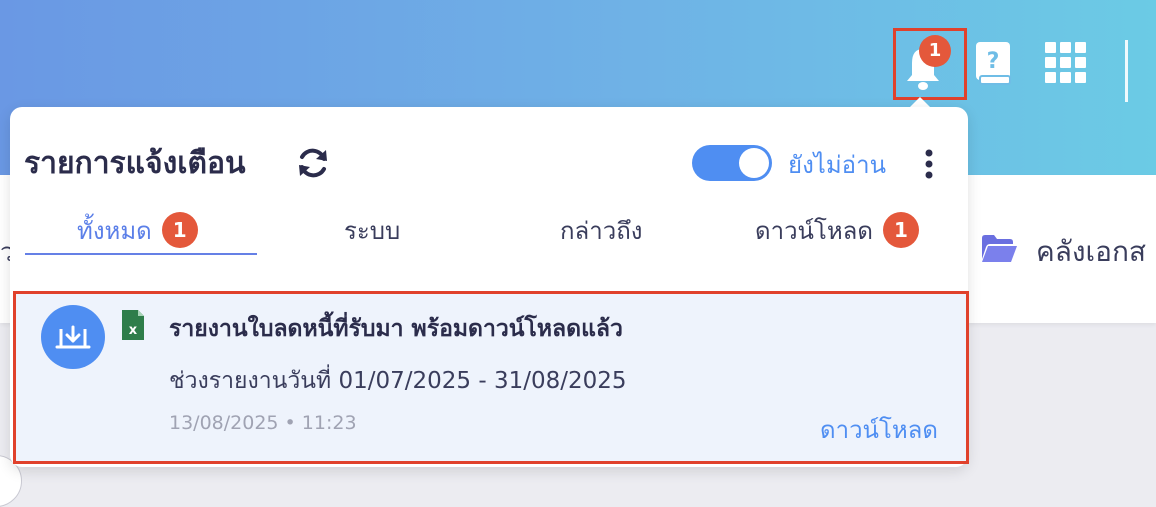 This screenshot has width=1156, height=507. Describe the element at coordinates (754, 163) in the screenshot. I see `toggle-knob` at that location.